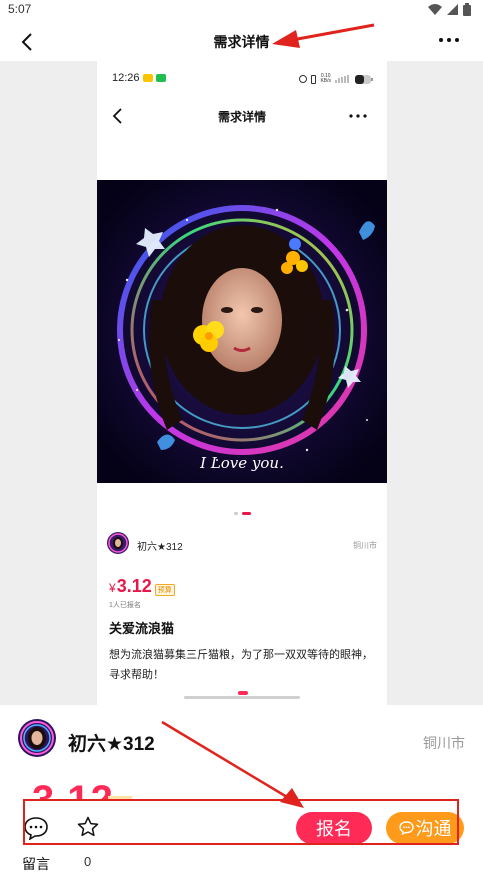  I want to click on embedded-price-amount: 3.12, so click(134, 586).